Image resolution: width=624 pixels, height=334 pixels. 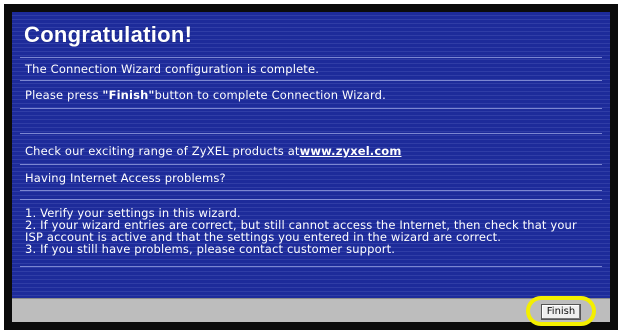 I want to click on finish-instruction-suffix: button to complete Connection Wizard., so click(x=270, y=95).